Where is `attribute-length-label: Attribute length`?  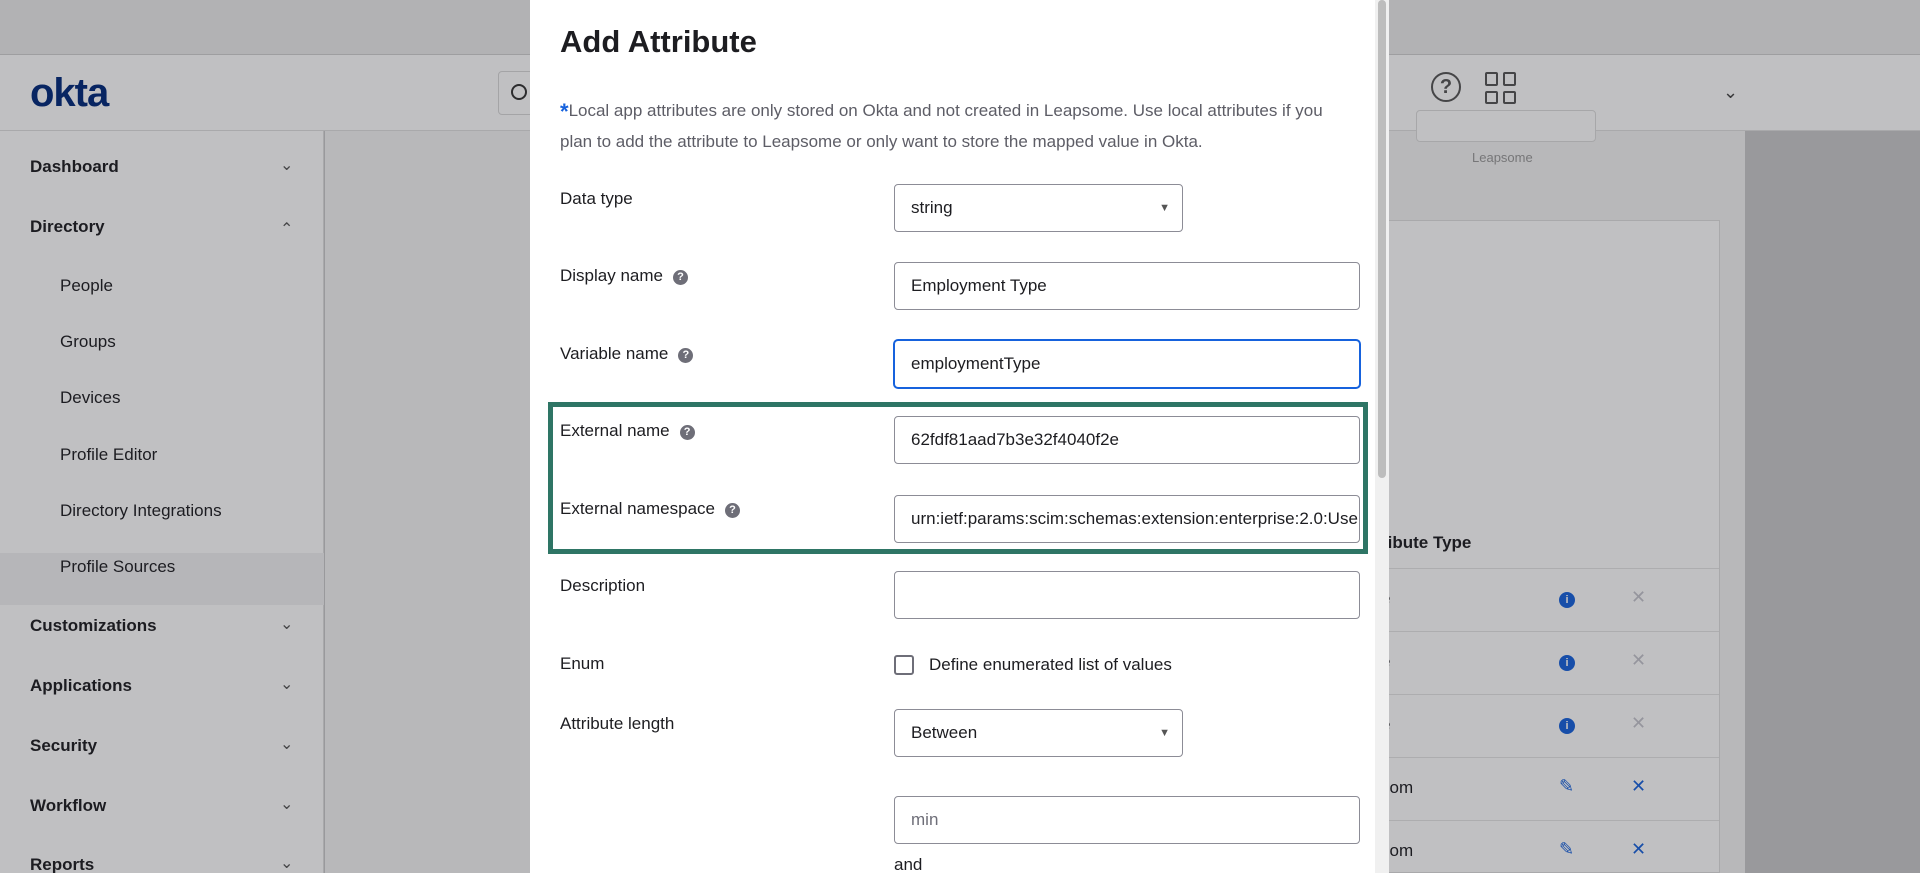
attribute-length-label: Attribute length is located at coordinates (617, 723).